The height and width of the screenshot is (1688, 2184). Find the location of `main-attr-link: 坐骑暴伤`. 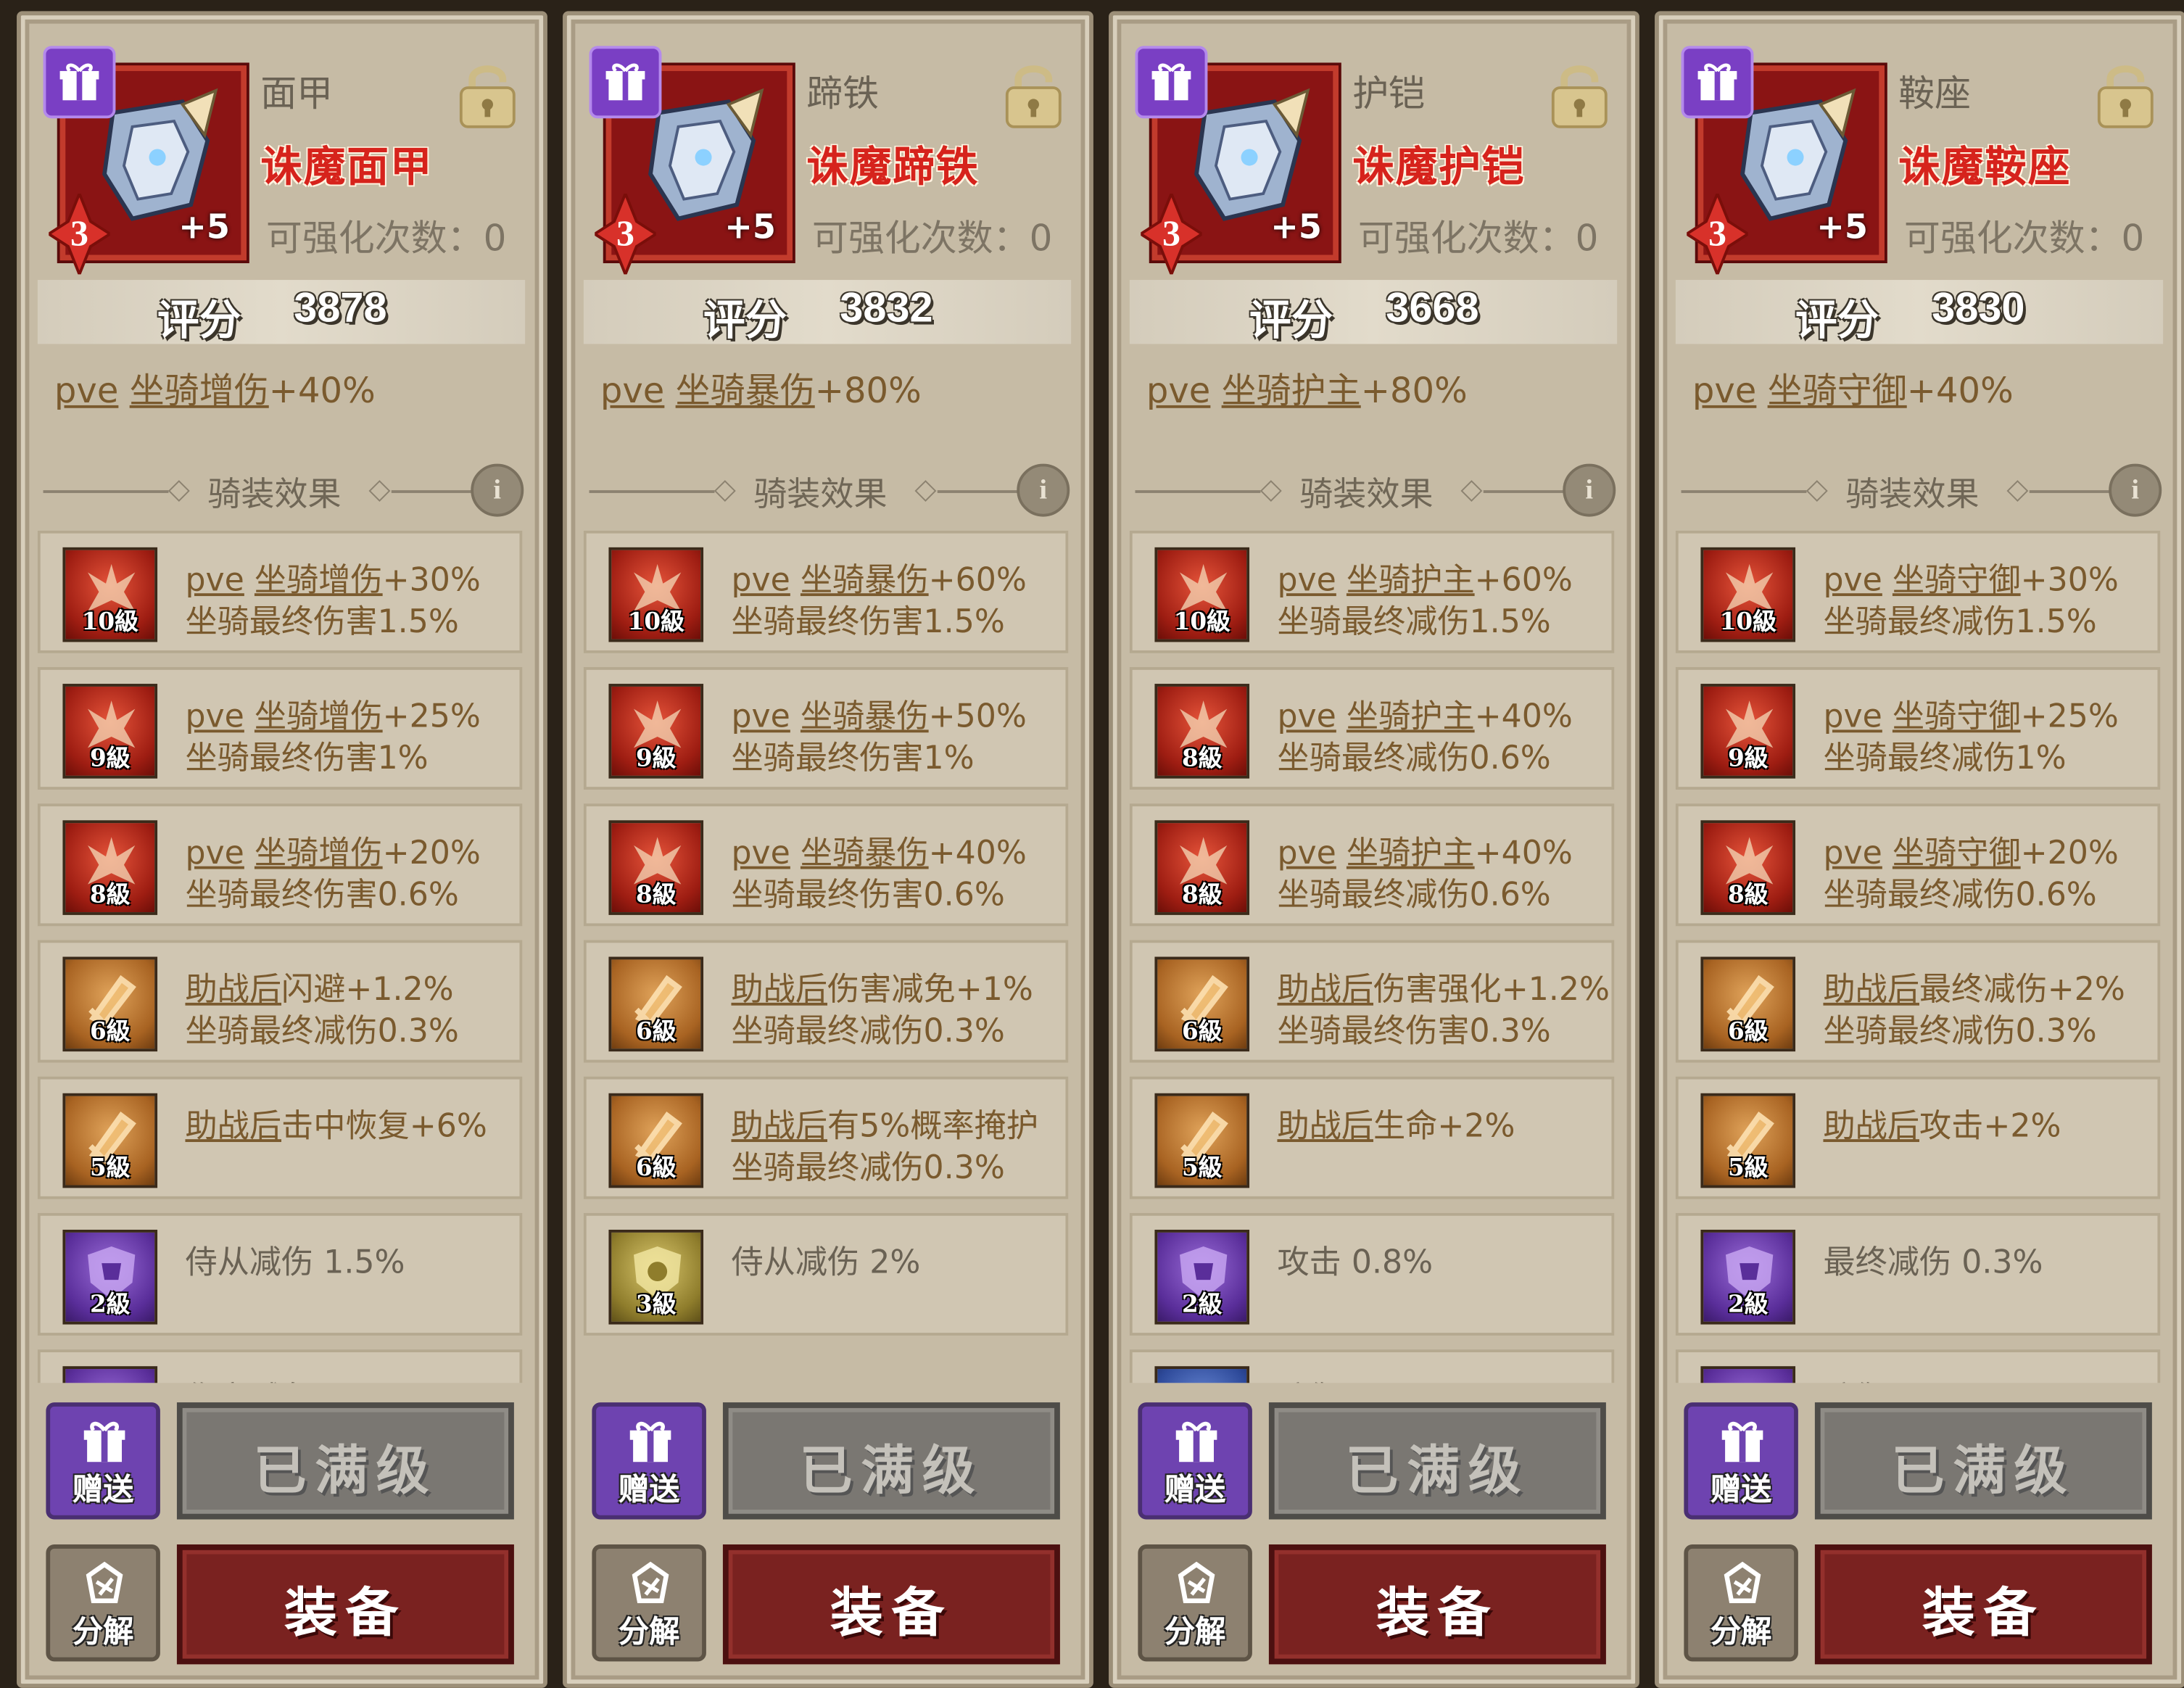

main-attr-link: 坐骑暴伤 is located at coordinates (746, 391).